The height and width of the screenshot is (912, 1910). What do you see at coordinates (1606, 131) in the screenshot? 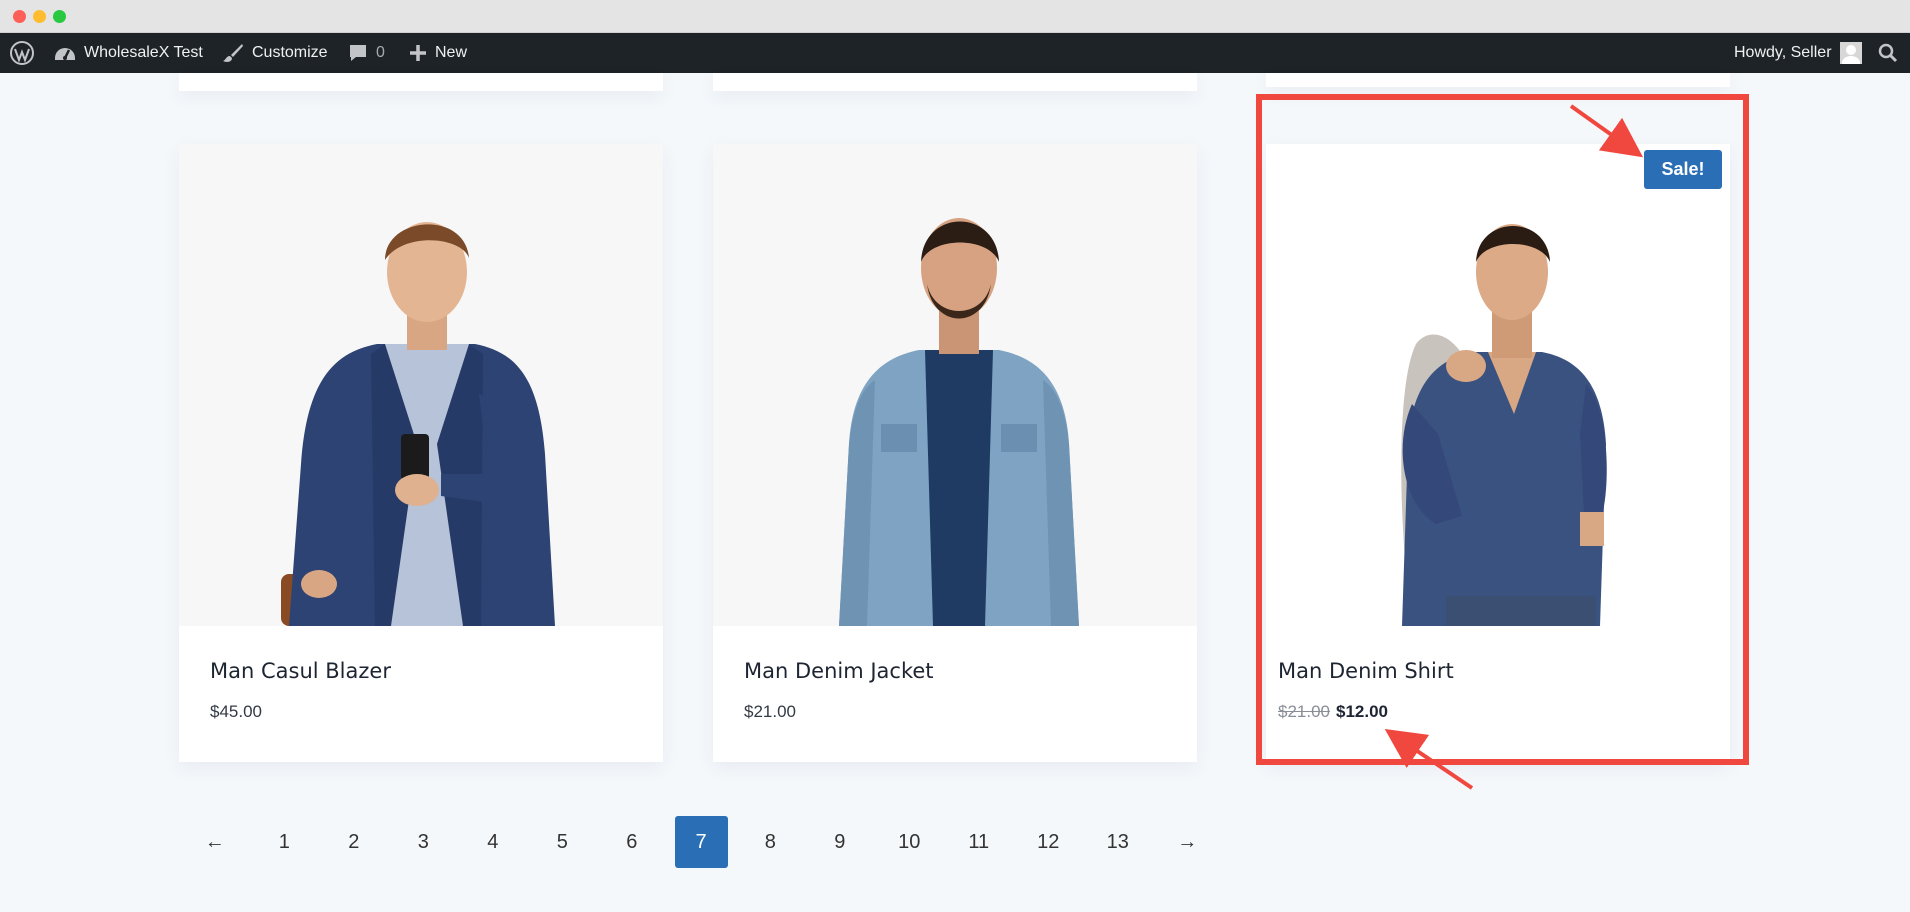
I see `arrow-to-sale-badge` at bounding box center [1606, 131].